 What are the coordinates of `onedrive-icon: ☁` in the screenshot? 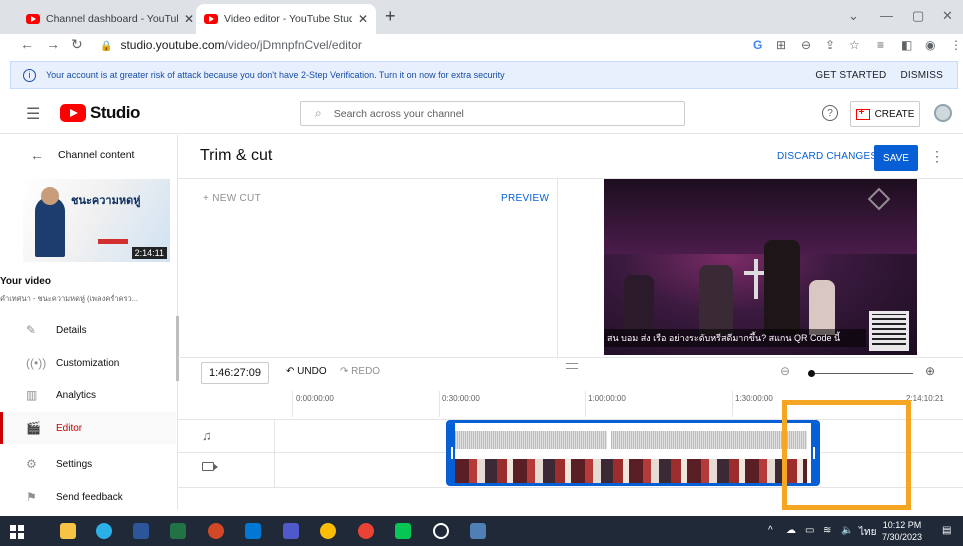 It's located at (791, 530).